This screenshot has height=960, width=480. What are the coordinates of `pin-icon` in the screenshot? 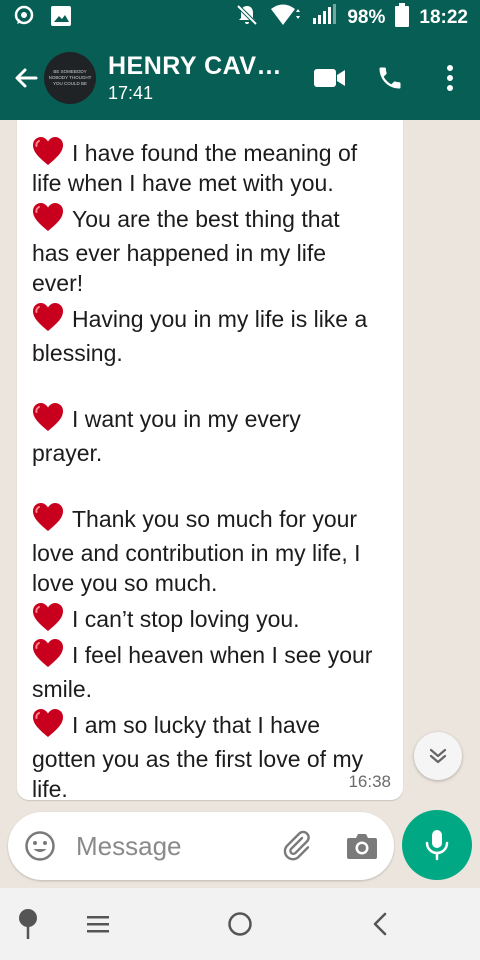 It's located at (28, 924).